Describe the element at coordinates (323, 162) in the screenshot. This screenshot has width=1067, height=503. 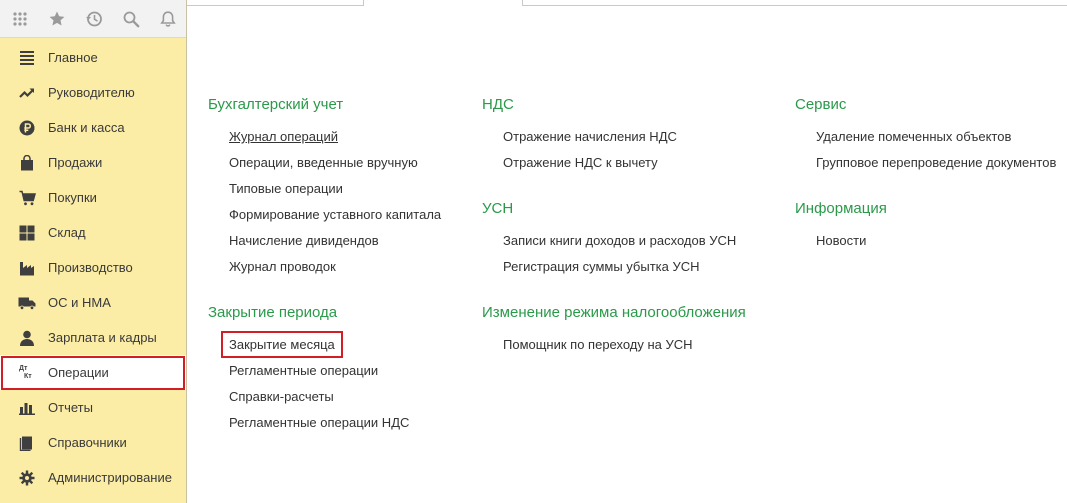
I see `link-manual-operations: Операции, введенные вручную` at that location.